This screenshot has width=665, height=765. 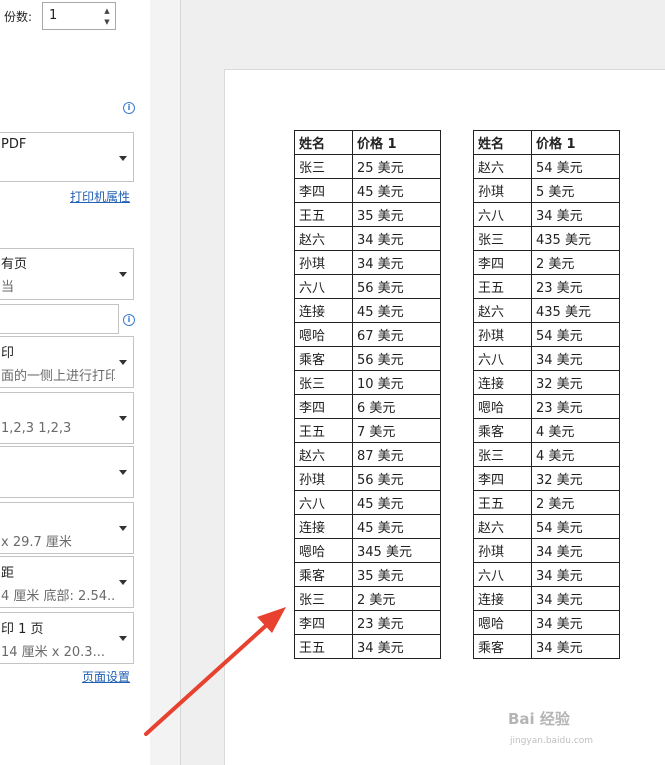 I want to click on table-row: 嗯哈 23 美元, so click(x=546, y=406).